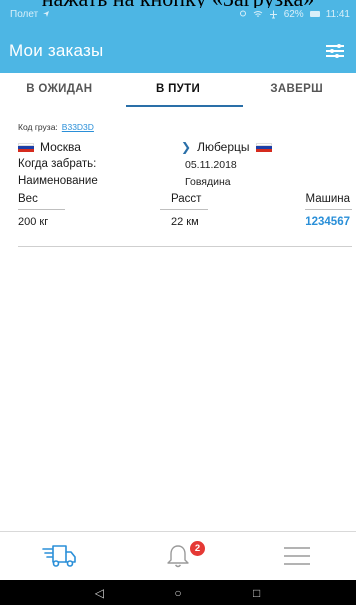  What do you see at coordinates (33, 222) in the screenshot?
I see `weight-value: 200 кг` at bounding box center [33, 222].